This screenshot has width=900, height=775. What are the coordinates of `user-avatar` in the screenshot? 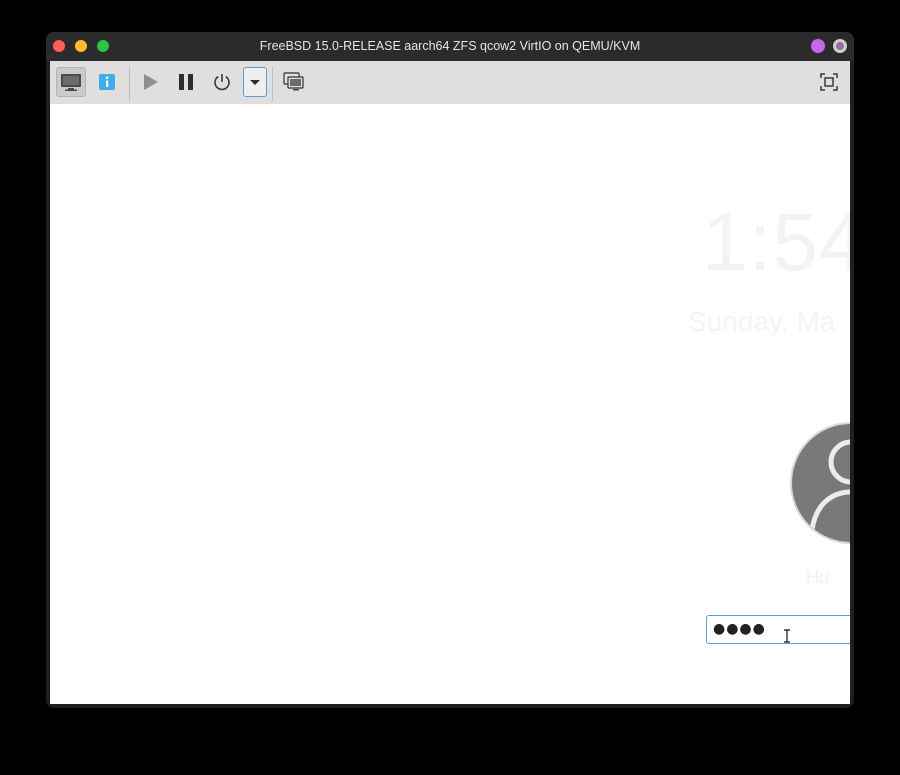 It's located at (820, 483).